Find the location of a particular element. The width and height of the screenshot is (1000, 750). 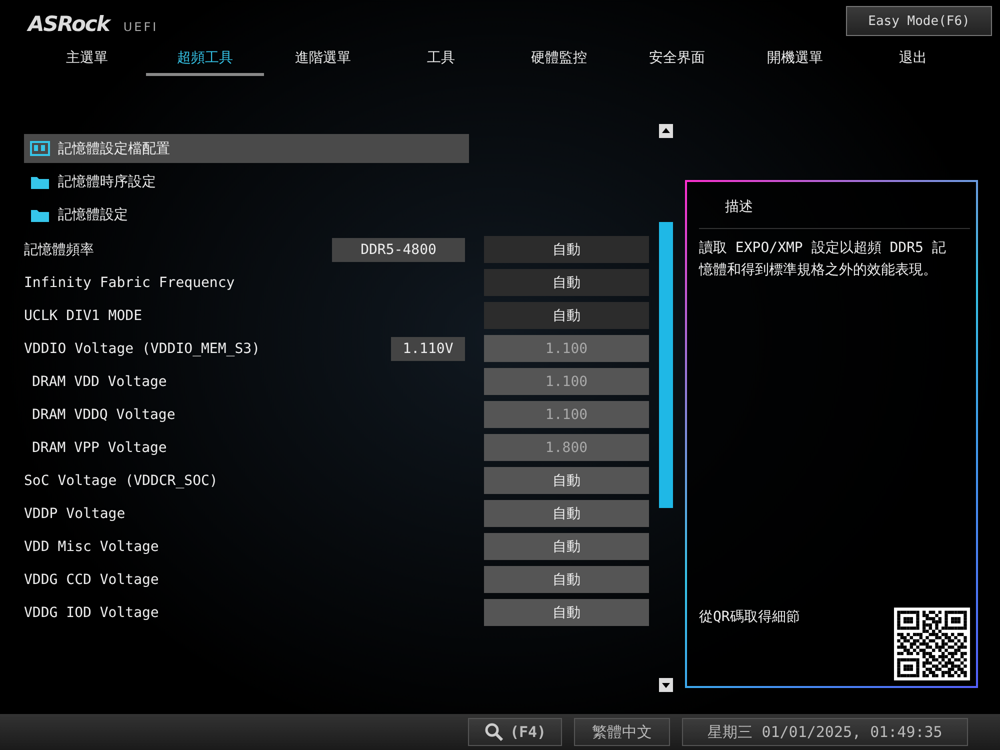

qr-caption: 從QR碼取得細節 is located at coordinates (749, 617).